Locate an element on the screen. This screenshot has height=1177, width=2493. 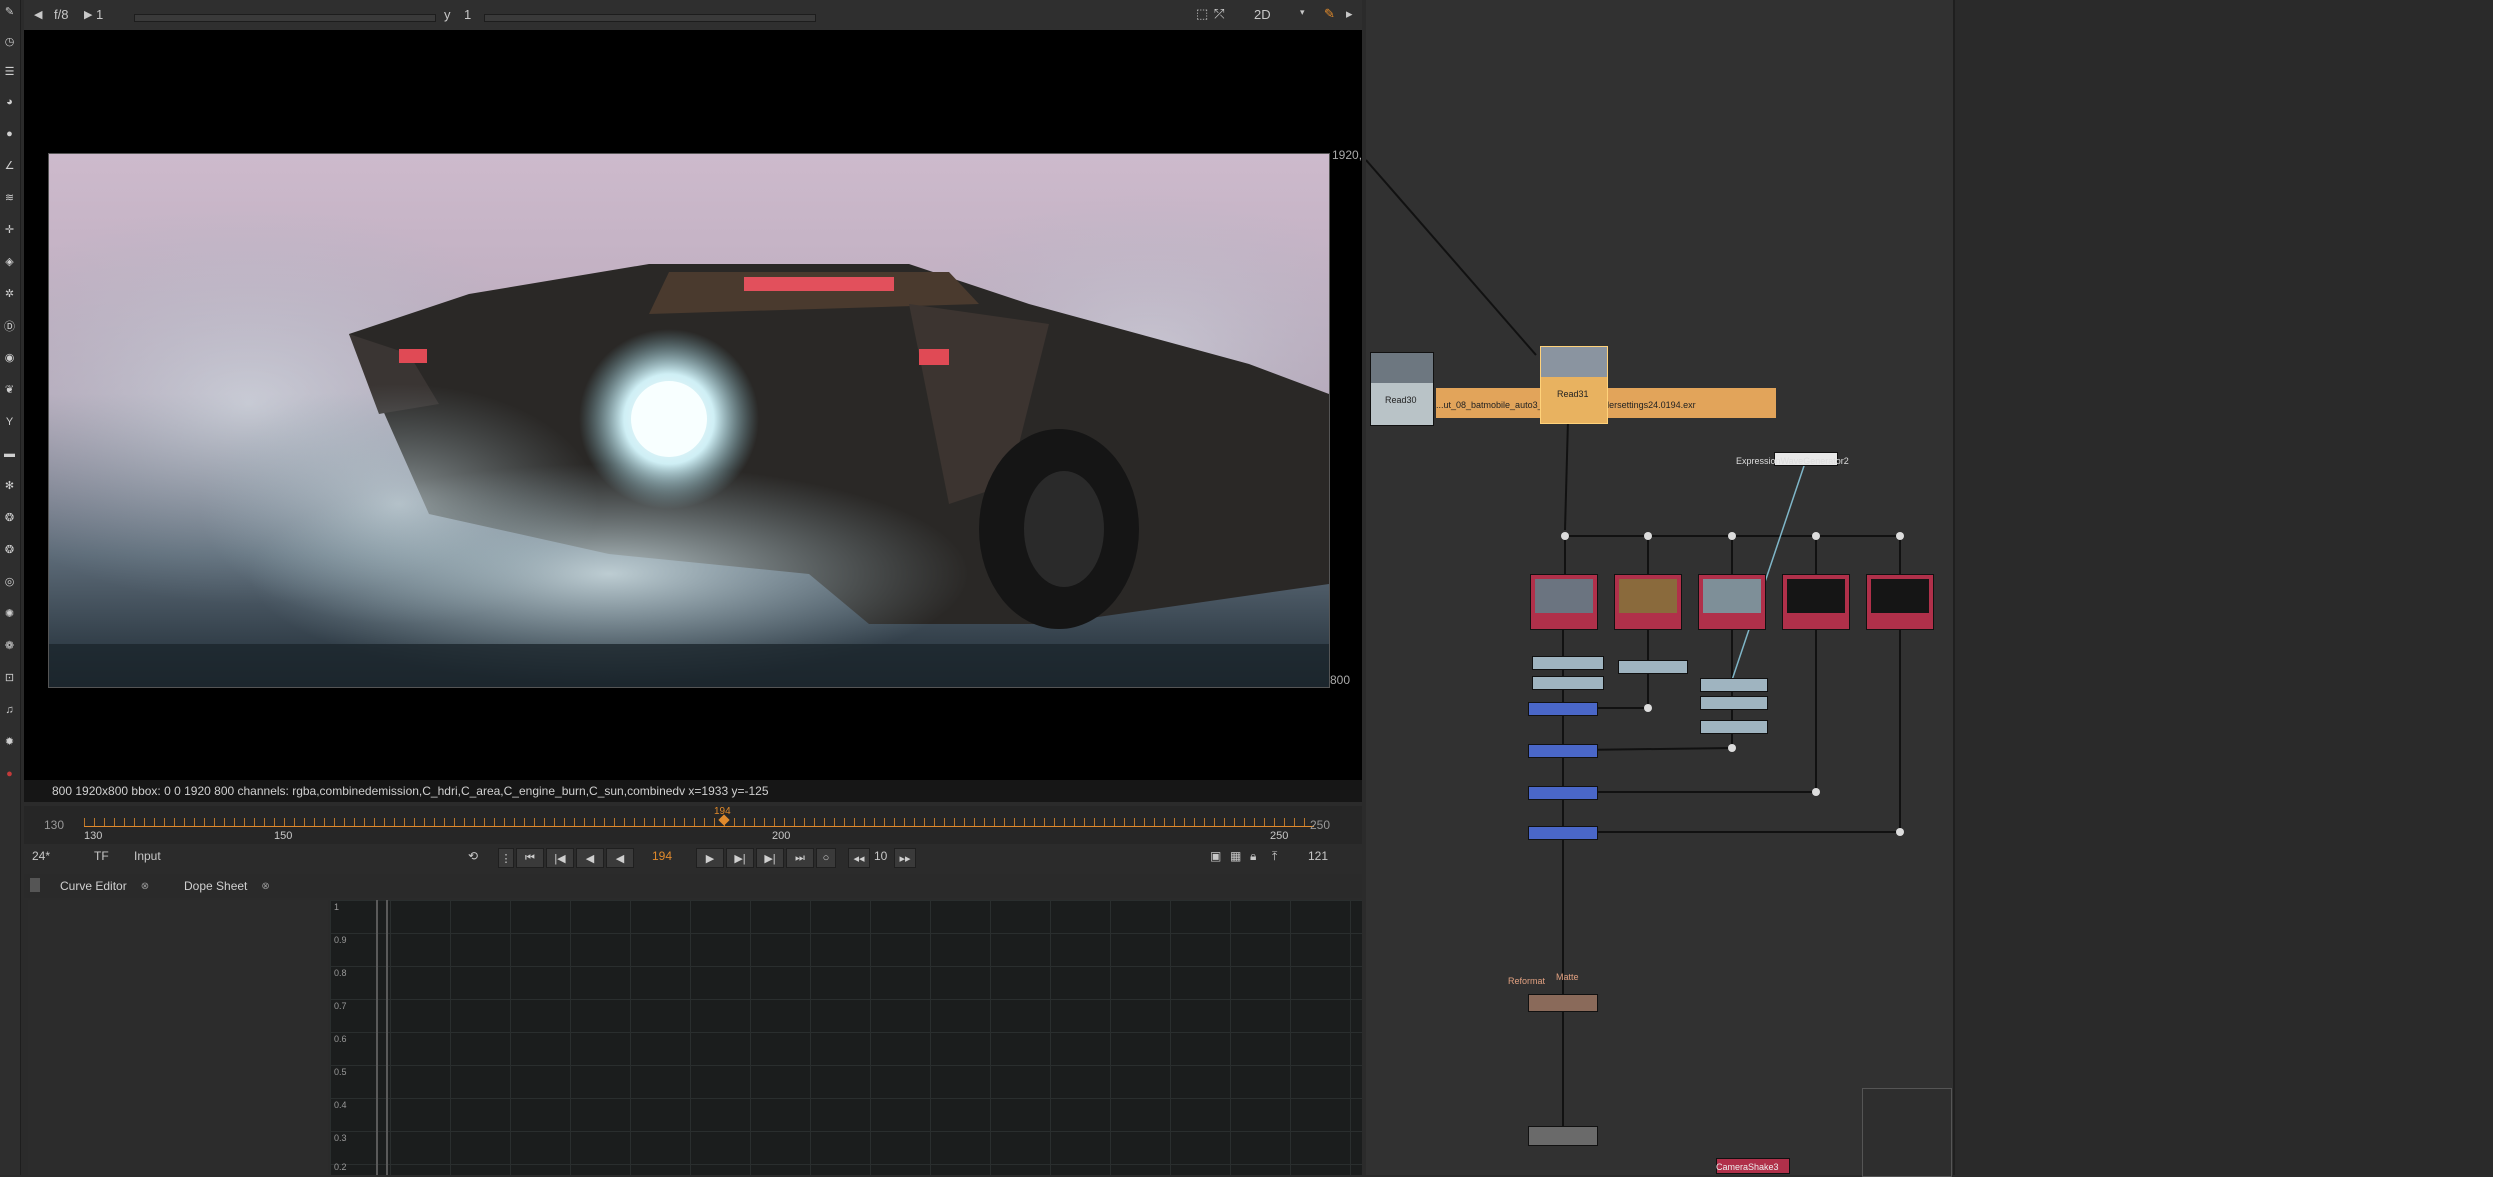
cube-icon: ◈ is located at coordinates (9, 261).